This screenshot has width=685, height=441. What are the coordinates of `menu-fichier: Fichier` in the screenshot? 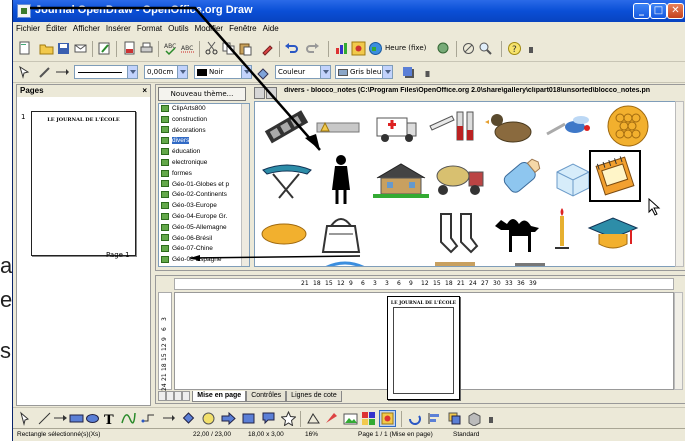 It's located at (28, 27).